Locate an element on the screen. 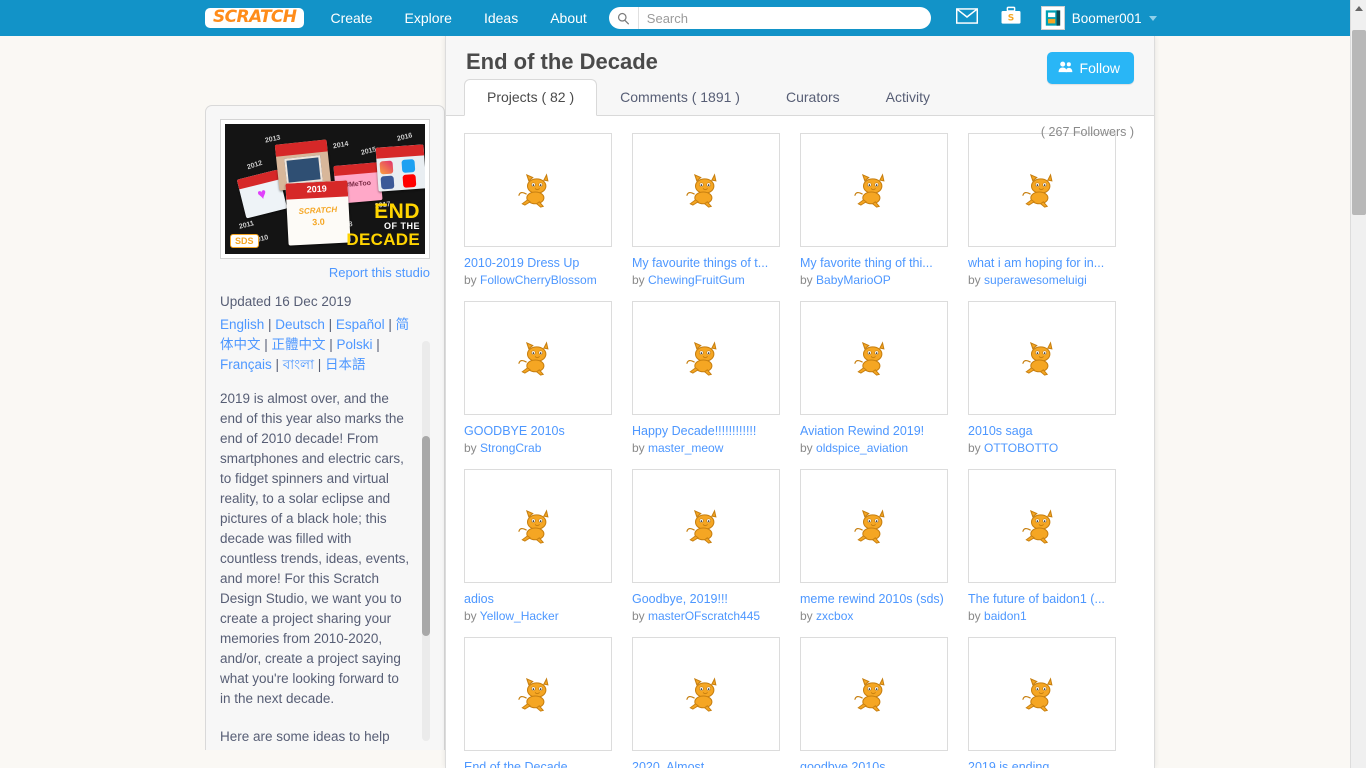  messages-button is located at coordinates (967, 18).